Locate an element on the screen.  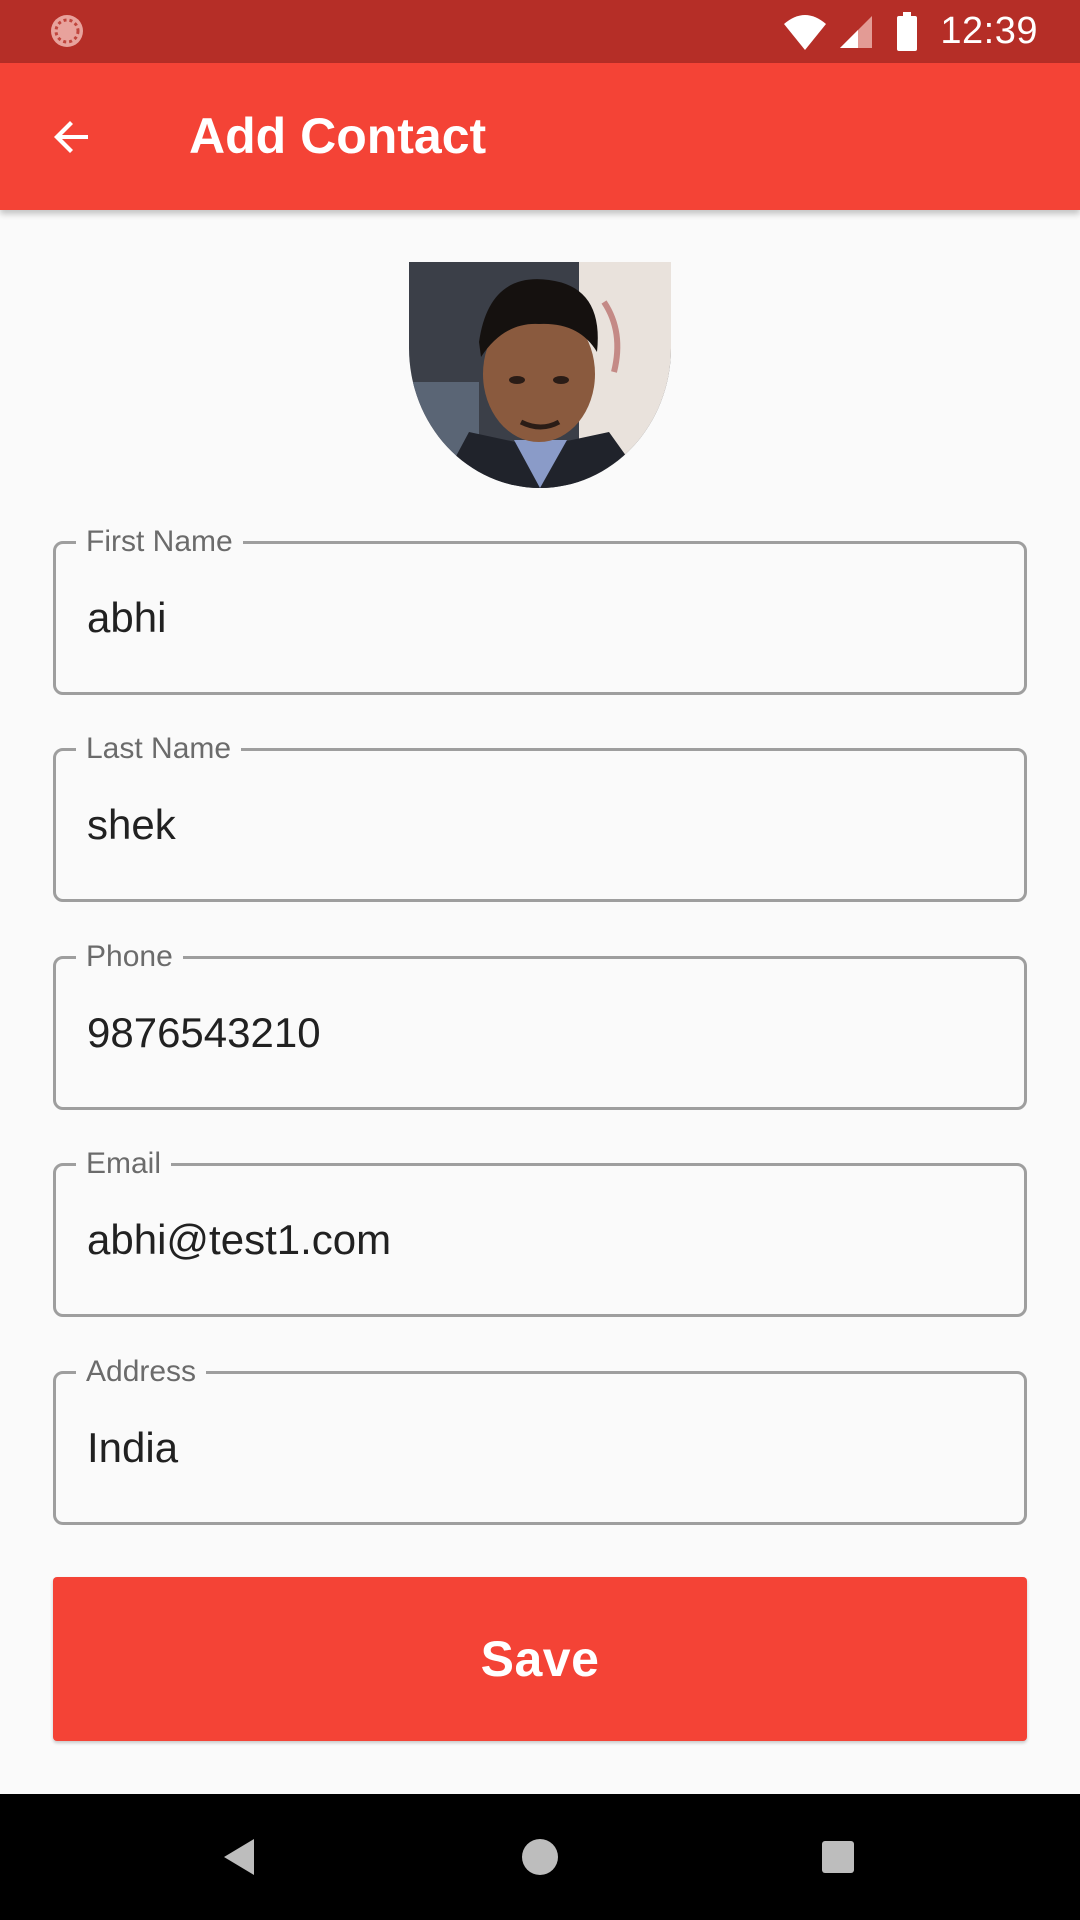
last-name-label: Last Name is located at coordinates (159, 749).